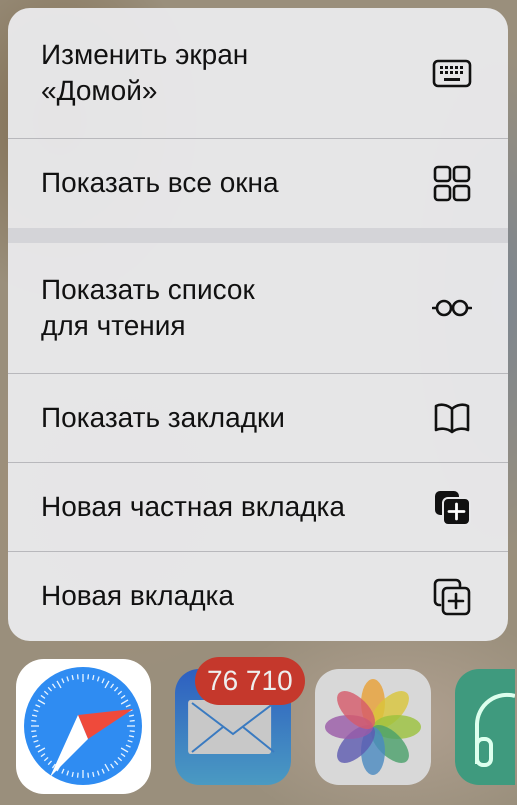 This screenshot has width=517, height=805. What do you see at coordinates (485, 726) in the screenshot?
I see `app-icon` at bounding box center [485, 726].